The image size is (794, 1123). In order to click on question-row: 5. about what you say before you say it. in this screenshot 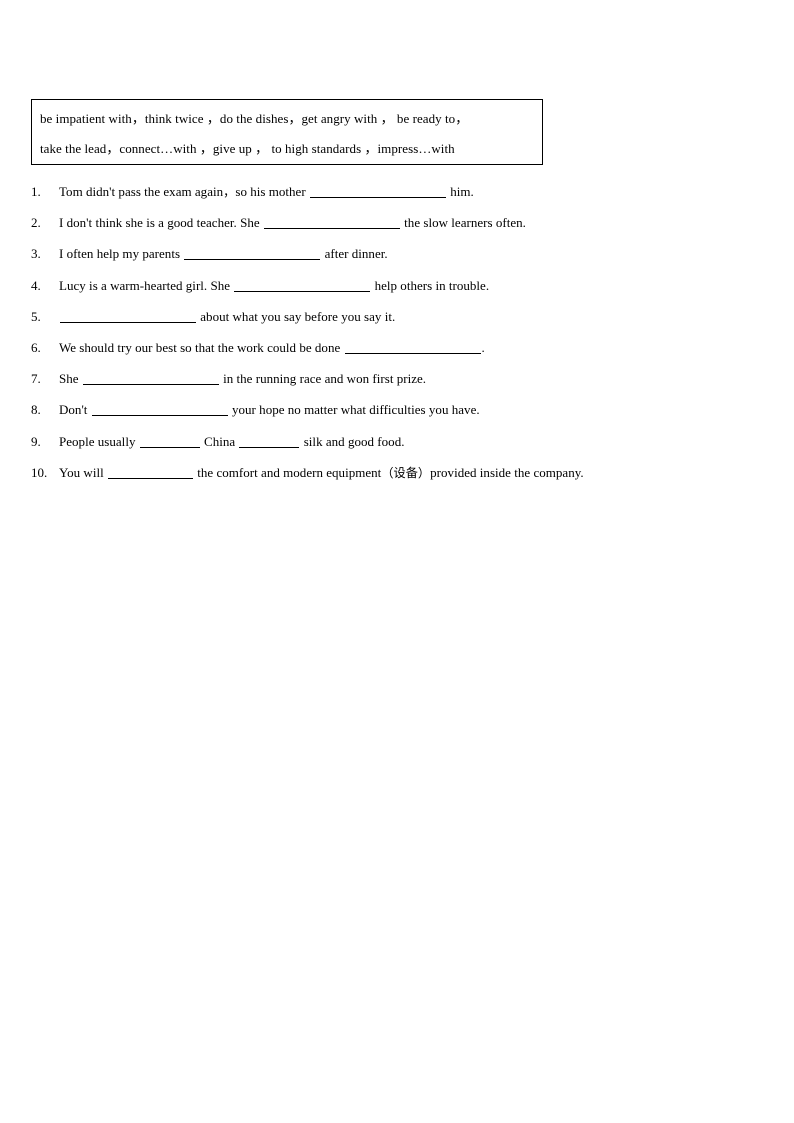, I will do `click(391, 316)`.